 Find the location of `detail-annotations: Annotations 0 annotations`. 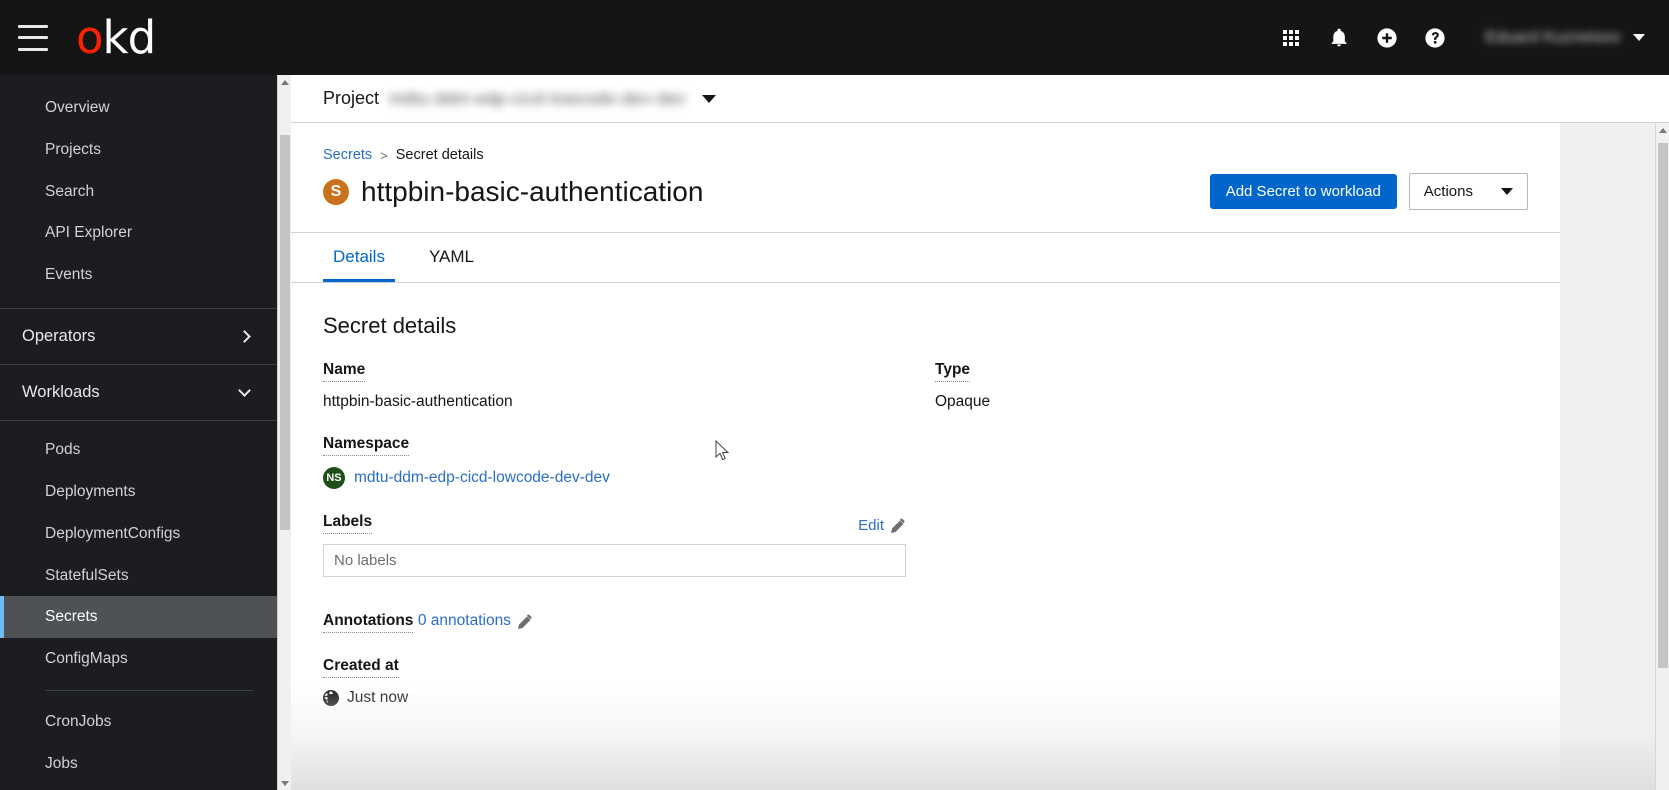

detail-annotations: Annotations 0 annotations is located at coordinates (629, 617).